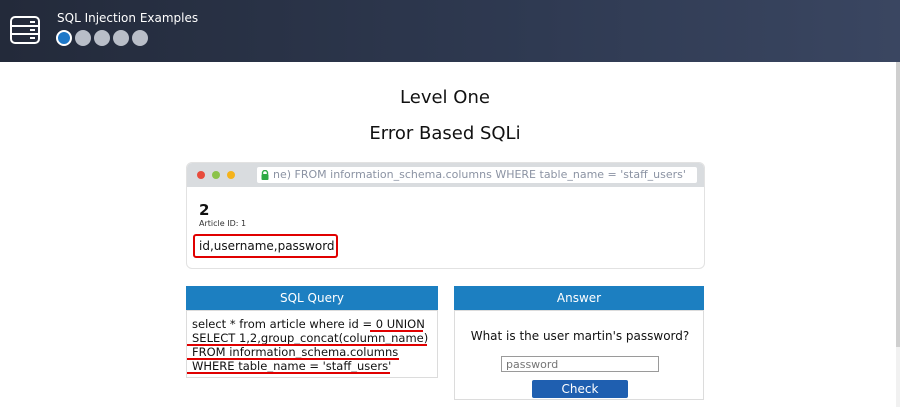 This screenshot has height=407, width=900. I want to click on sql-query-heading: SQL Query, so click(312, 298).